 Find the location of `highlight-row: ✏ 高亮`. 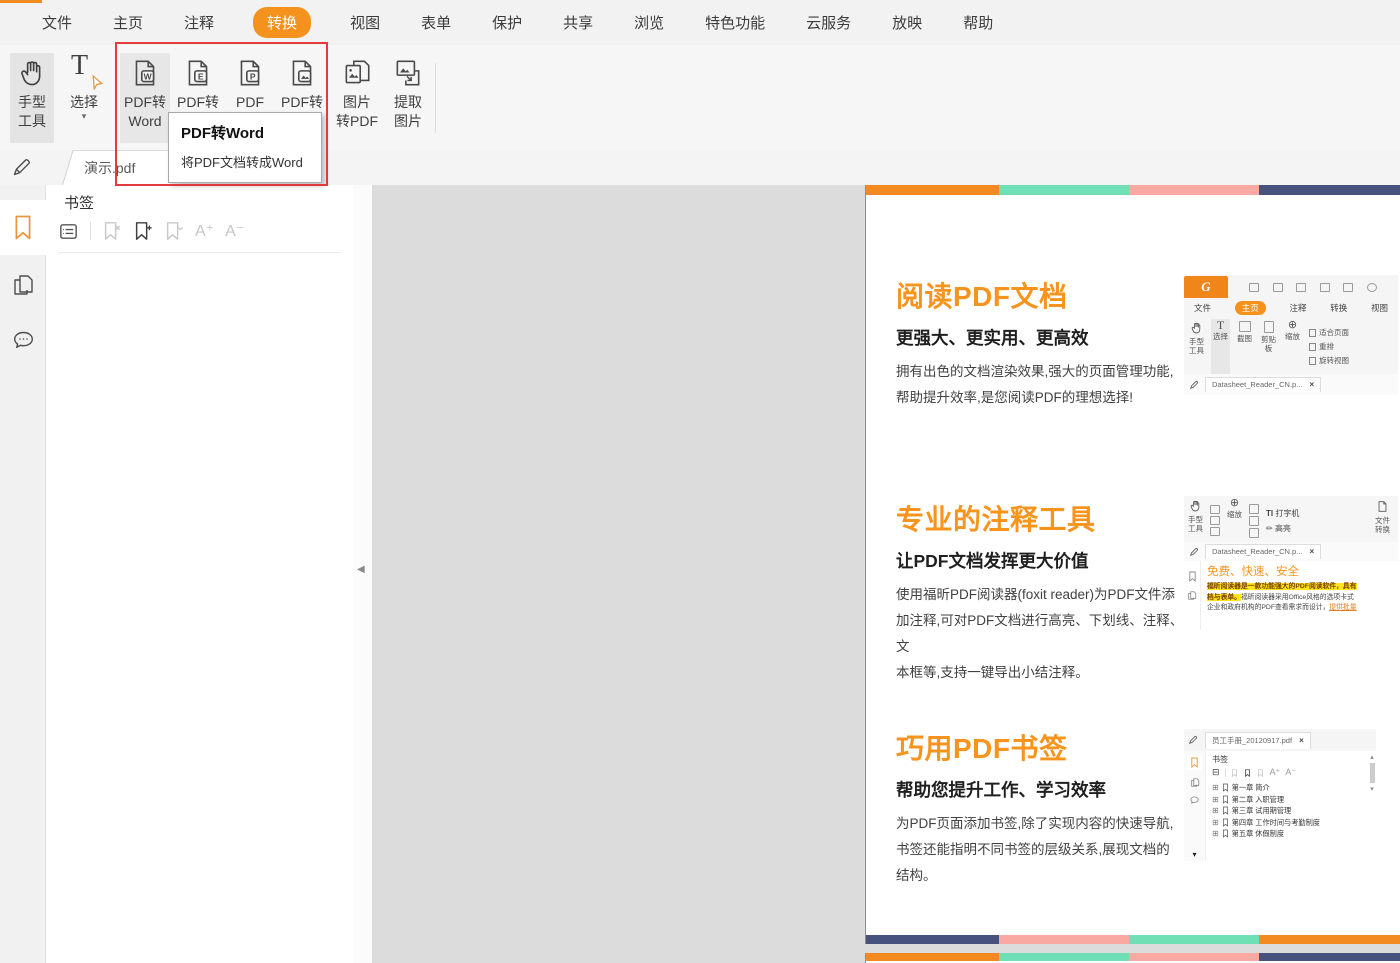

highlight-row: ✏ 高亮 is located at coordinates (1282, 528).